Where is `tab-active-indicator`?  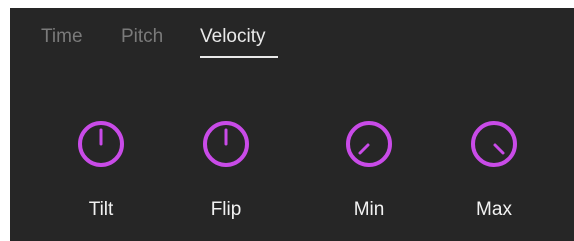 tab-active-indicator is located at coordinates (239, 57).